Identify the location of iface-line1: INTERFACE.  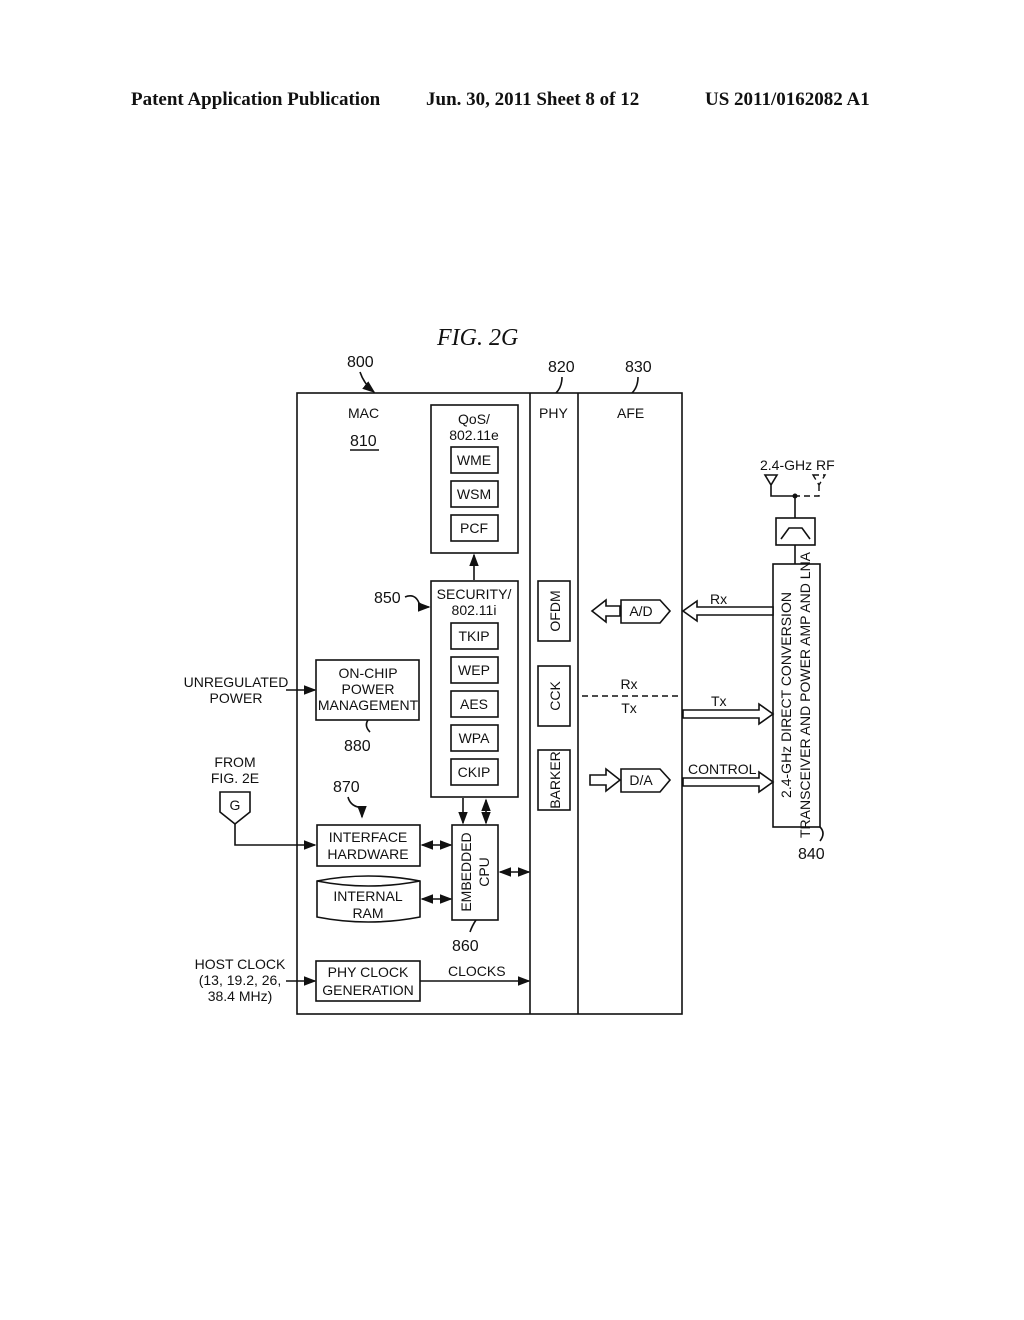
(368, 837).